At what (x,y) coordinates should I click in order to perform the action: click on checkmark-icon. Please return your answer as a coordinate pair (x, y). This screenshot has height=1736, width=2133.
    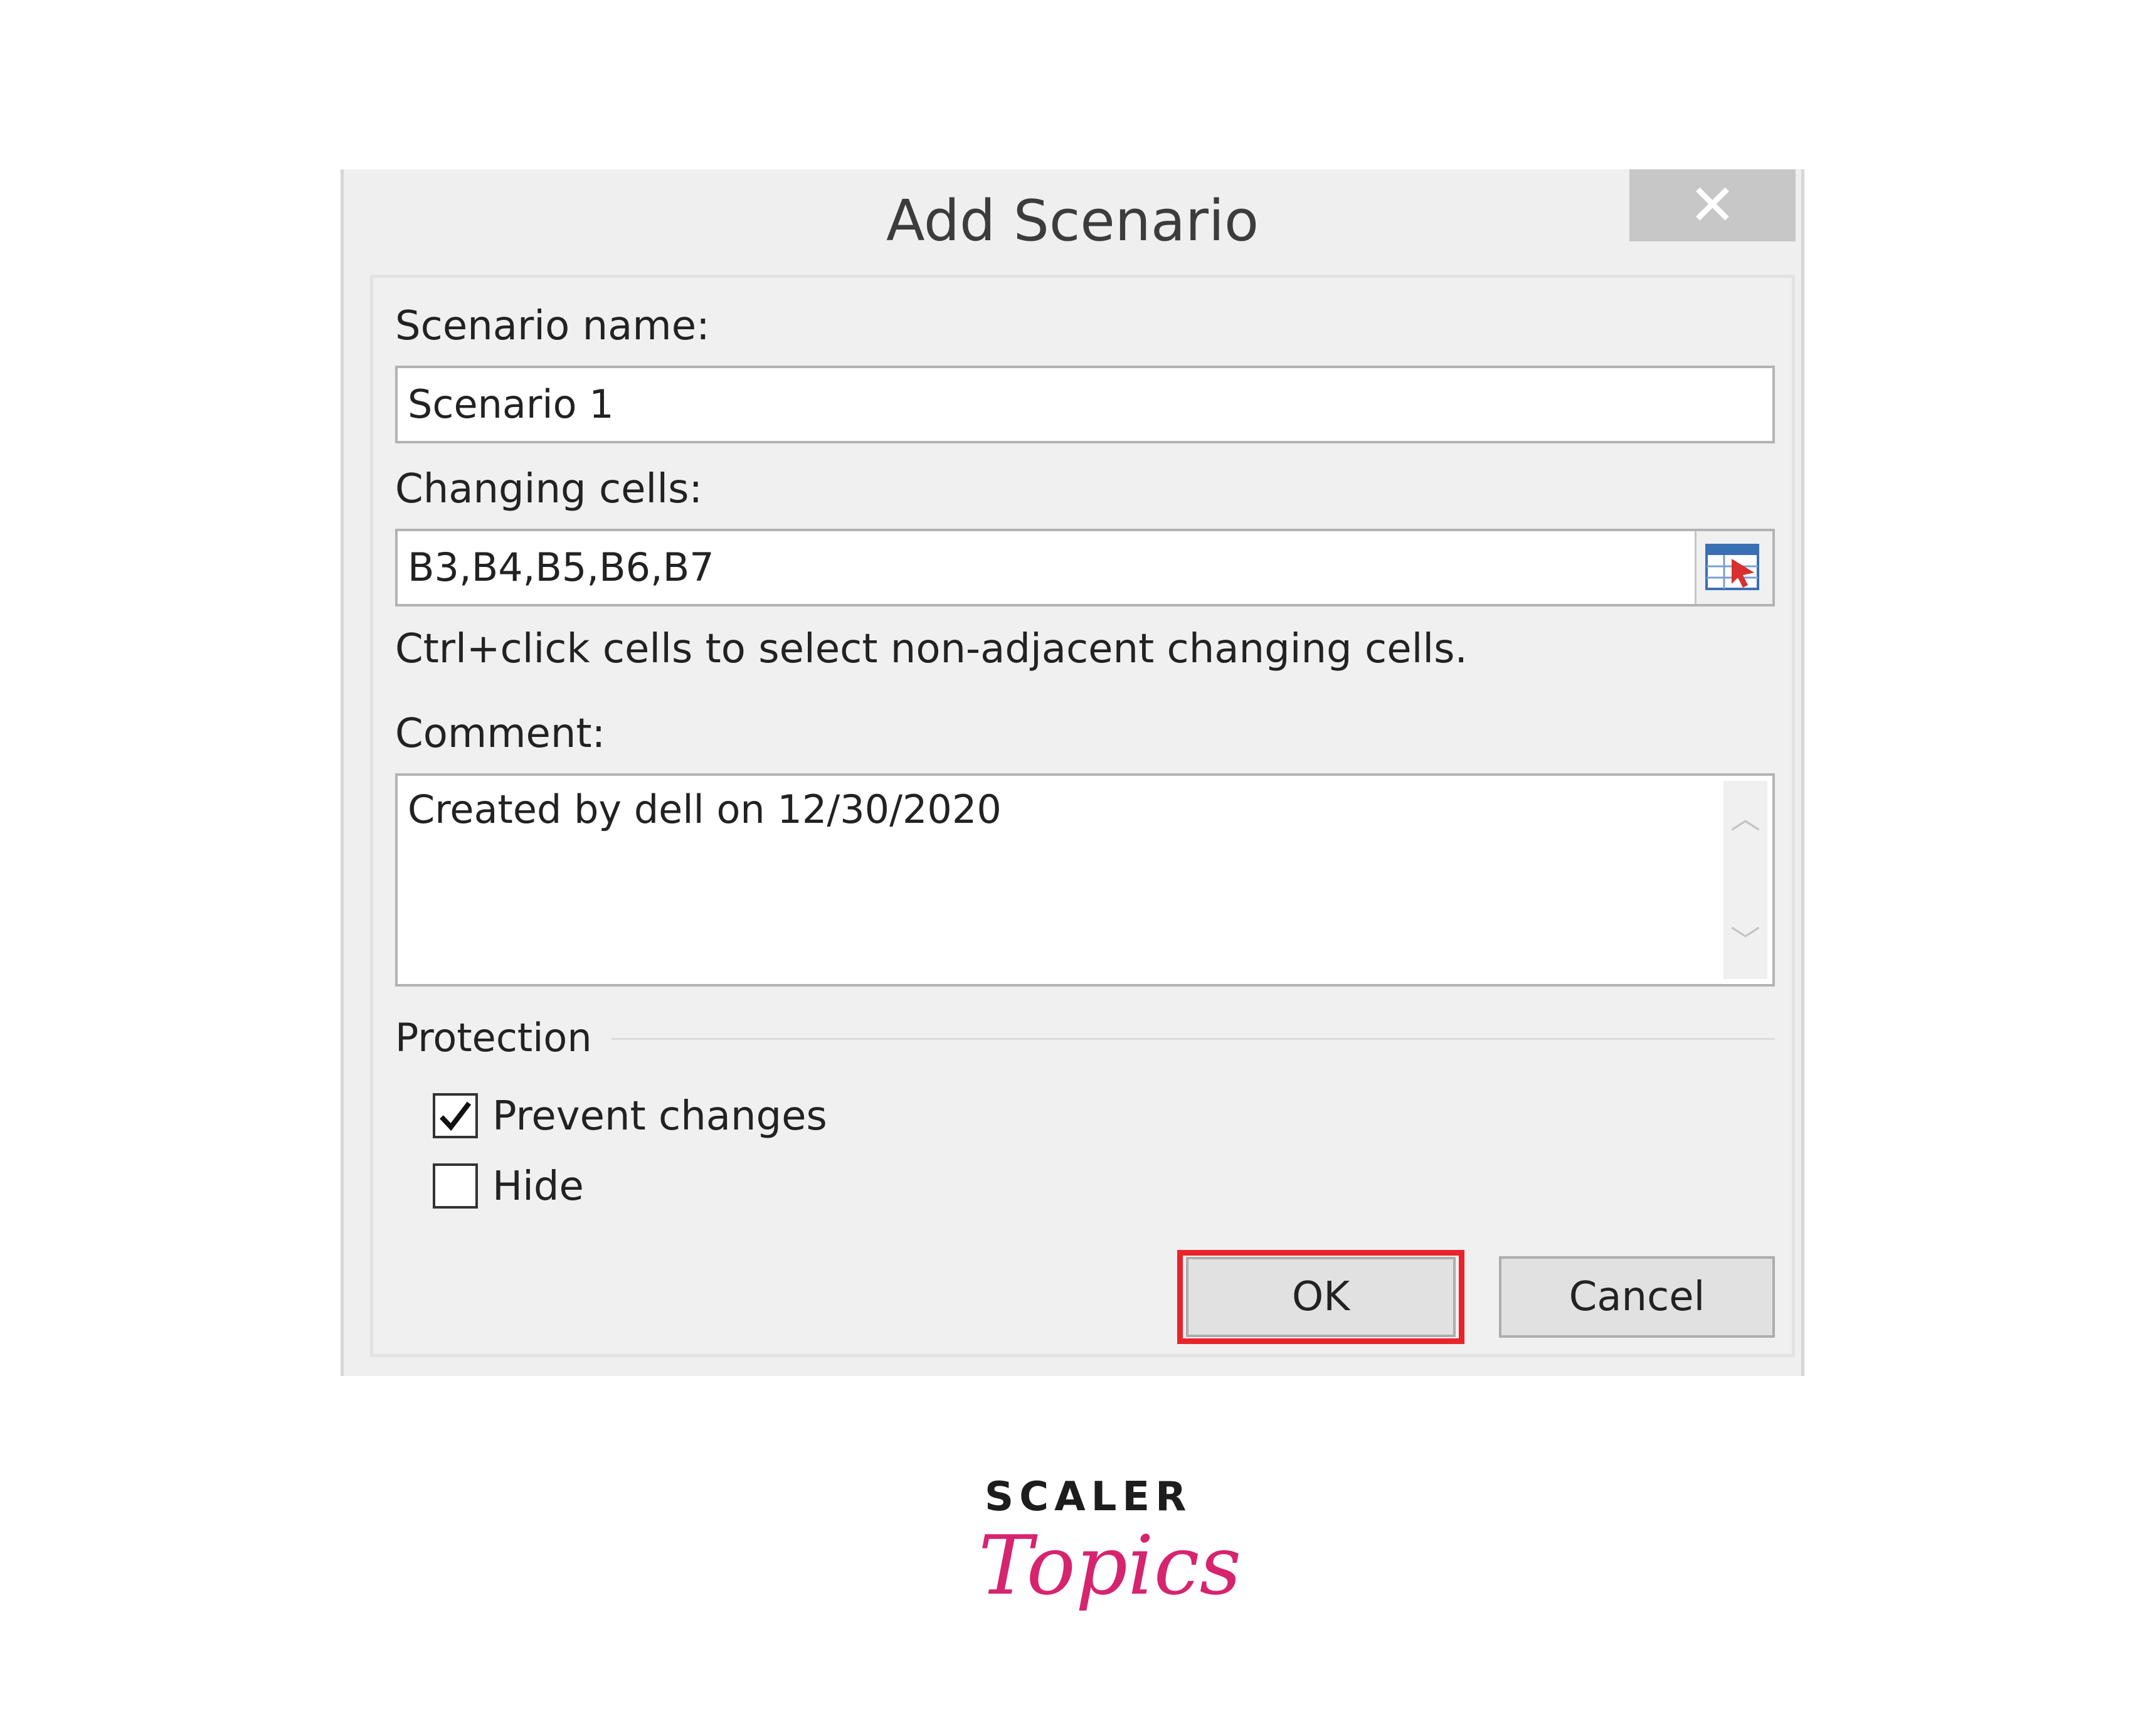
    Looking at the image, I should click on (456, 1116).